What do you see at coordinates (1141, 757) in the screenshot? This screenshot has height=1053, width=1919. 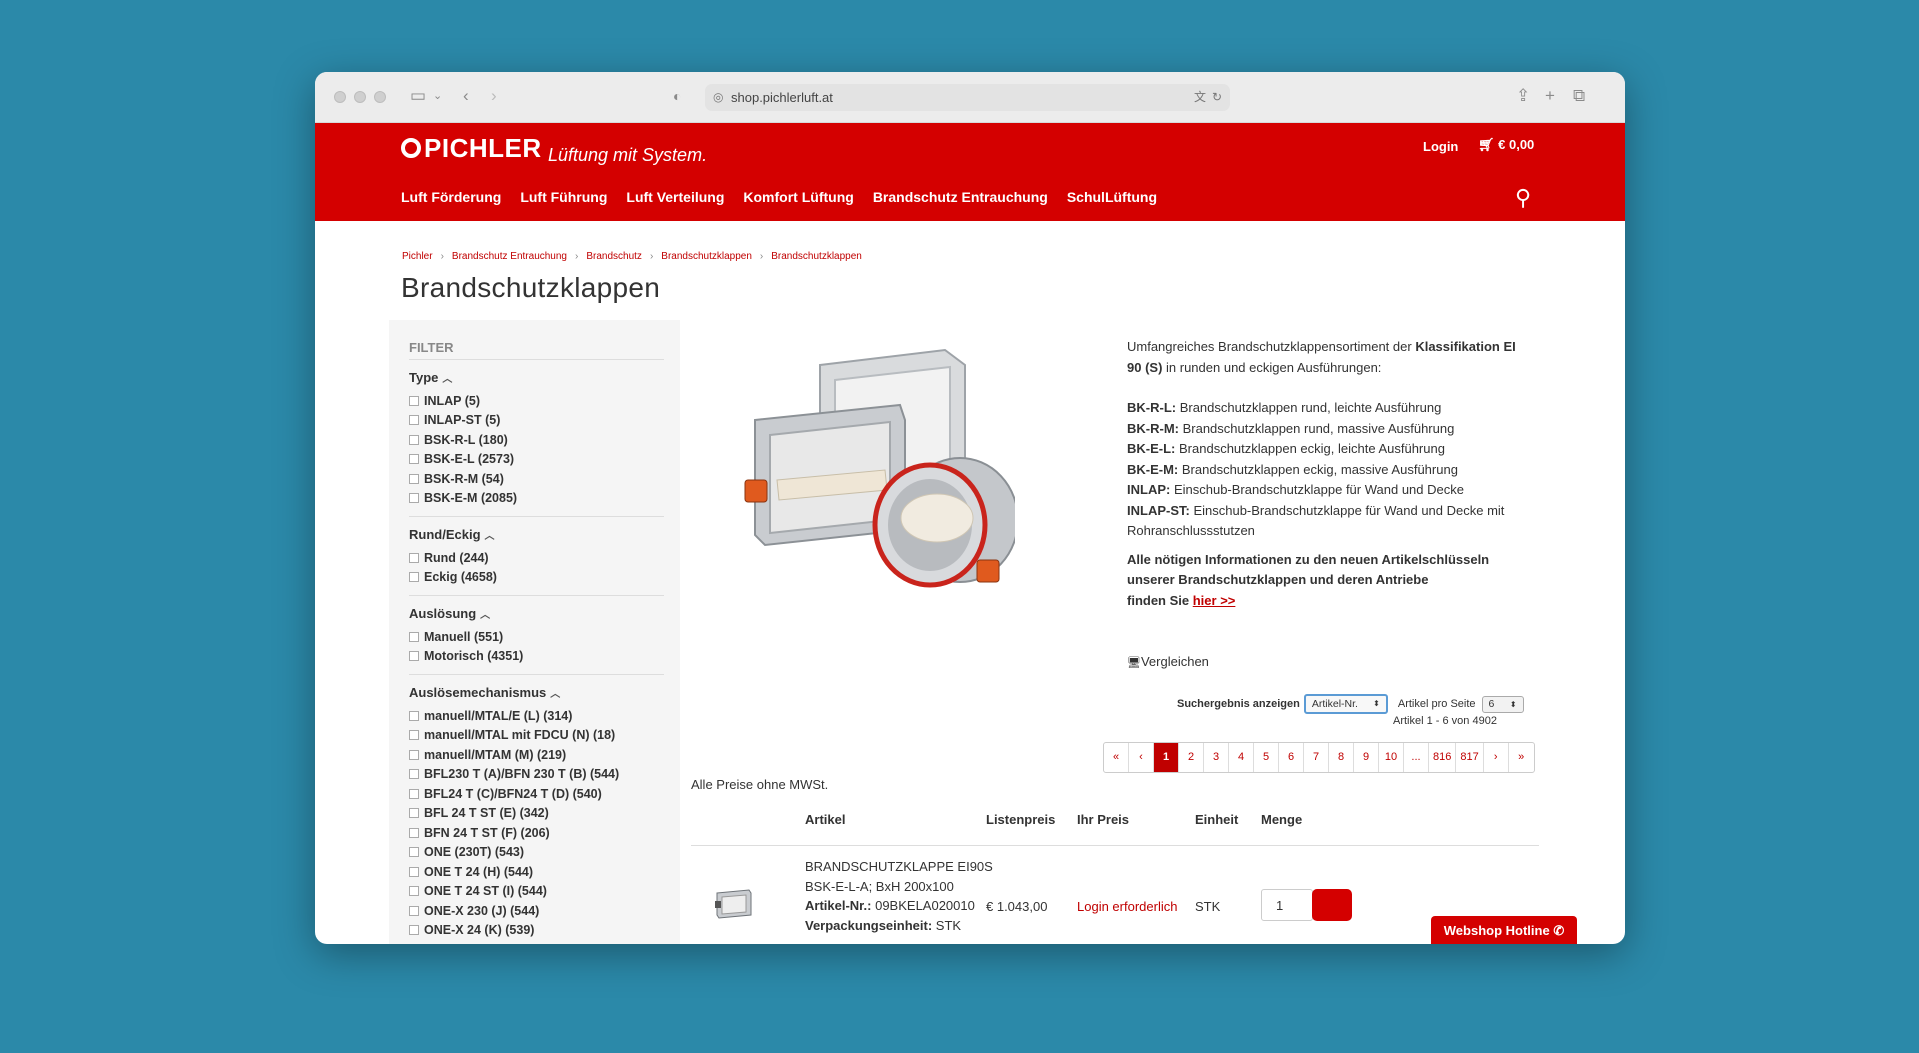 I see `prev-page-button: ‹` at bounding box center [1141, 757].